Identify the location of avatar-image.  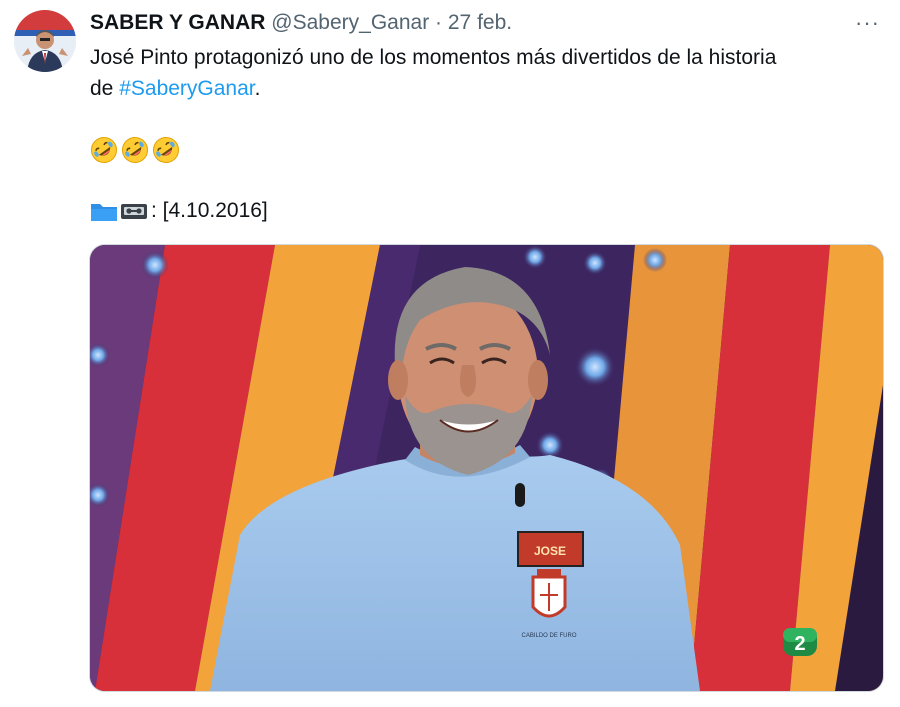
(45, 41).